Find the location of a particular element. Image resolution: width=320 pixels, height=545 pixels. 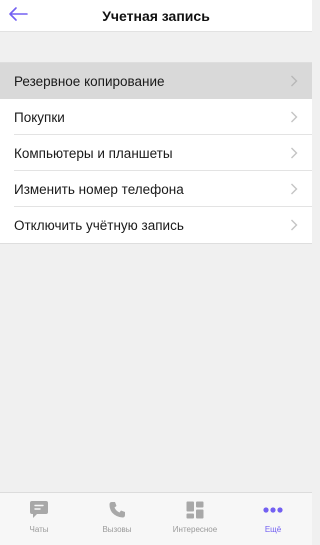

back-button is located at coordinates (18, 16).